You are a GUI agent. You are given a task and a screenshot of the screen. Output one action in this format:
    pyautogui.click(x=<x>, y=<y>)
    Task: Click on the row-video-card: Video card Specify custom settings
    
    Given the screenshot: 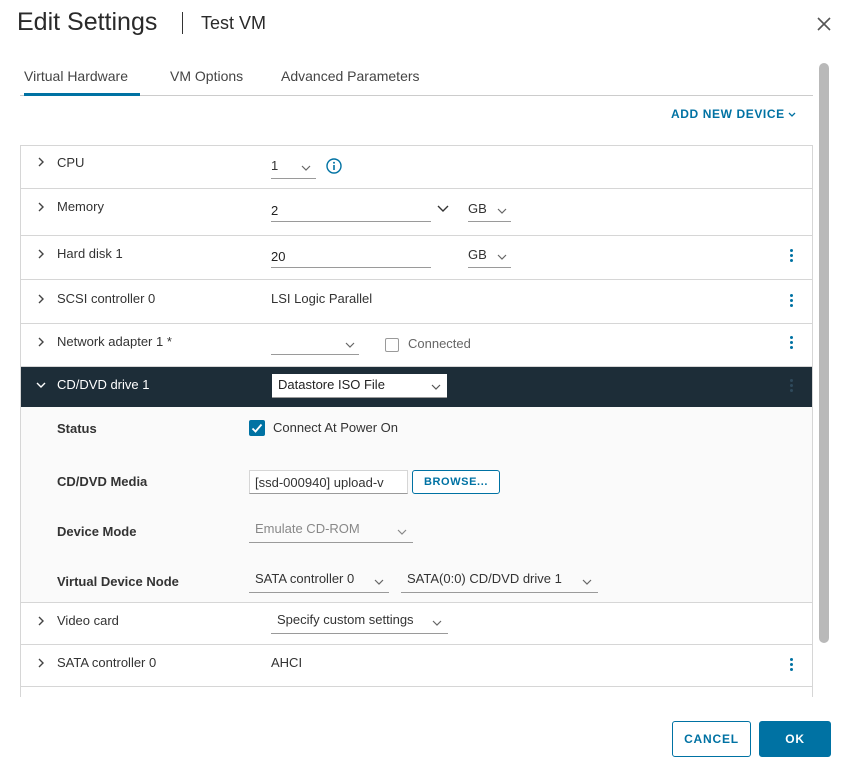 What is the action you would take?
    pyautogui.click(x=416, y=624)
    